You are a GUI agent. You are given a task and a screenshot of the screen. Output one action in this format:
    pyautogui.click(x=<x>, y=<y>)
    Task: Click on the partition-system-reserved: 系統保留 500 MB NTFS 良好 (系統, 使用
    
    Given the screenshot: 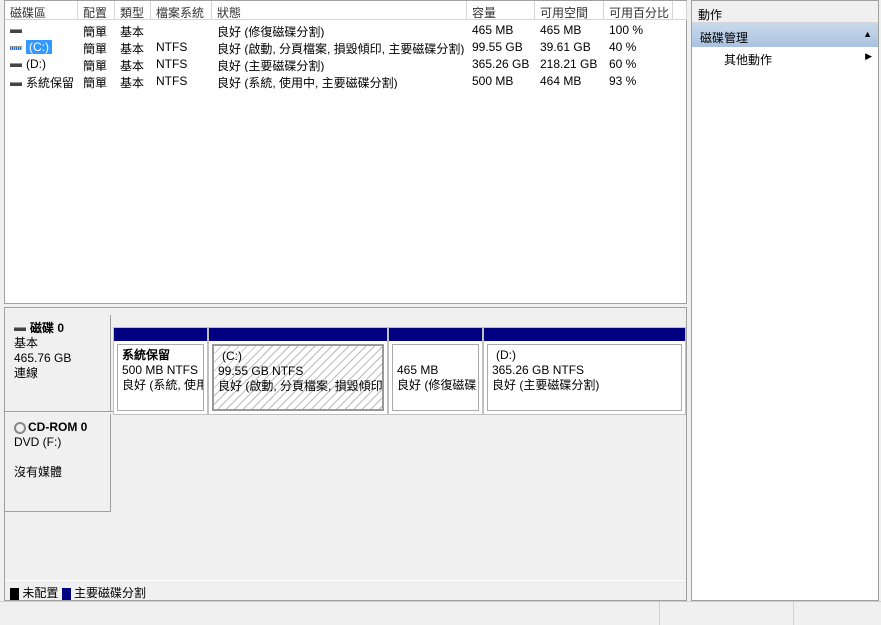 What is the action you would take?
    pyautogui.click(x=160, y=371)
    